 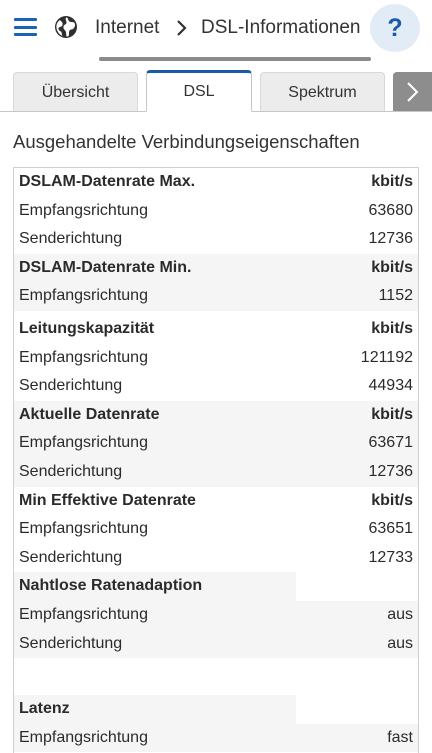 What do you see at coordinates (216, 296) in the screenshot?
I see `table-row: Empfangsrichtung 1152` at bounding box center [216, 296].